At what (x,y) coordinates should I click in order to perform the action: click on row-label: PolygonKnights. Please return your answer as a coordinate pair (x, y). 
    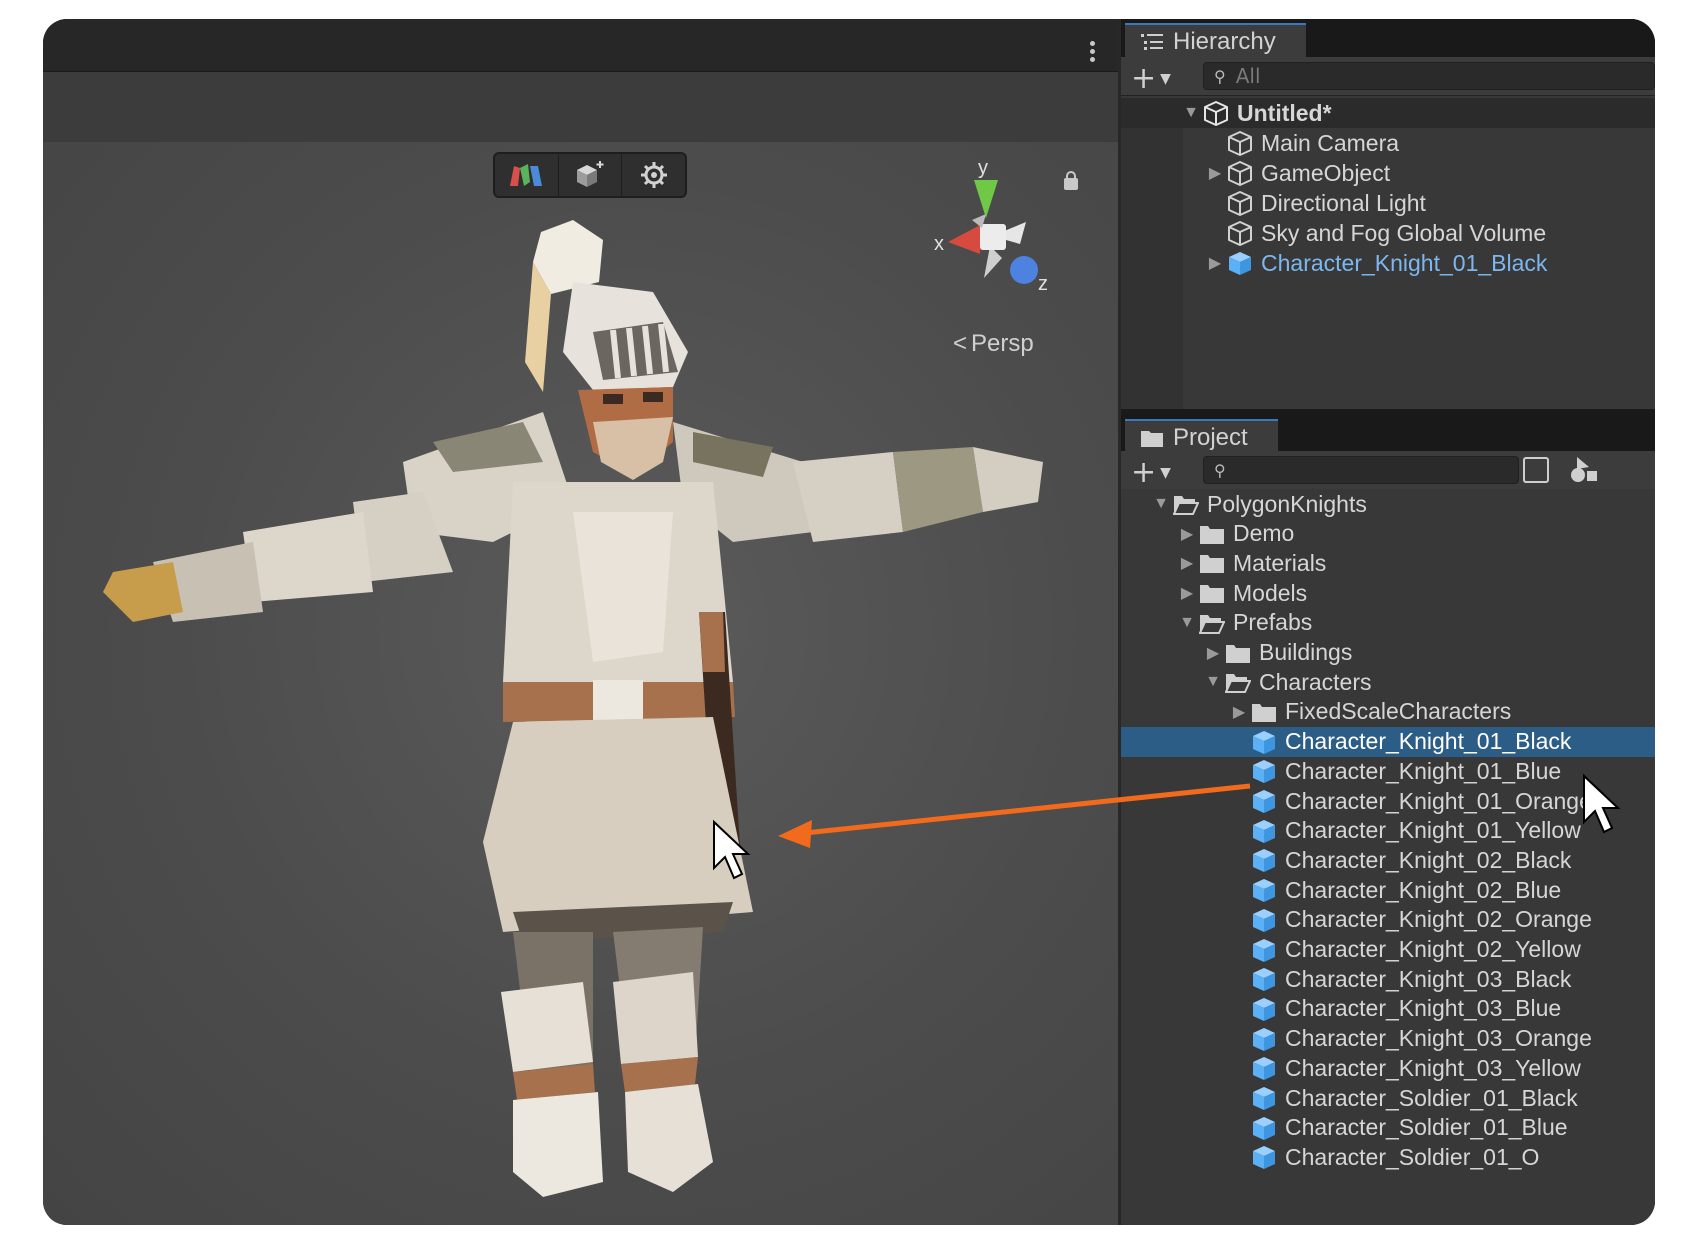
    Looking at the image, I should click on (1287, 503).